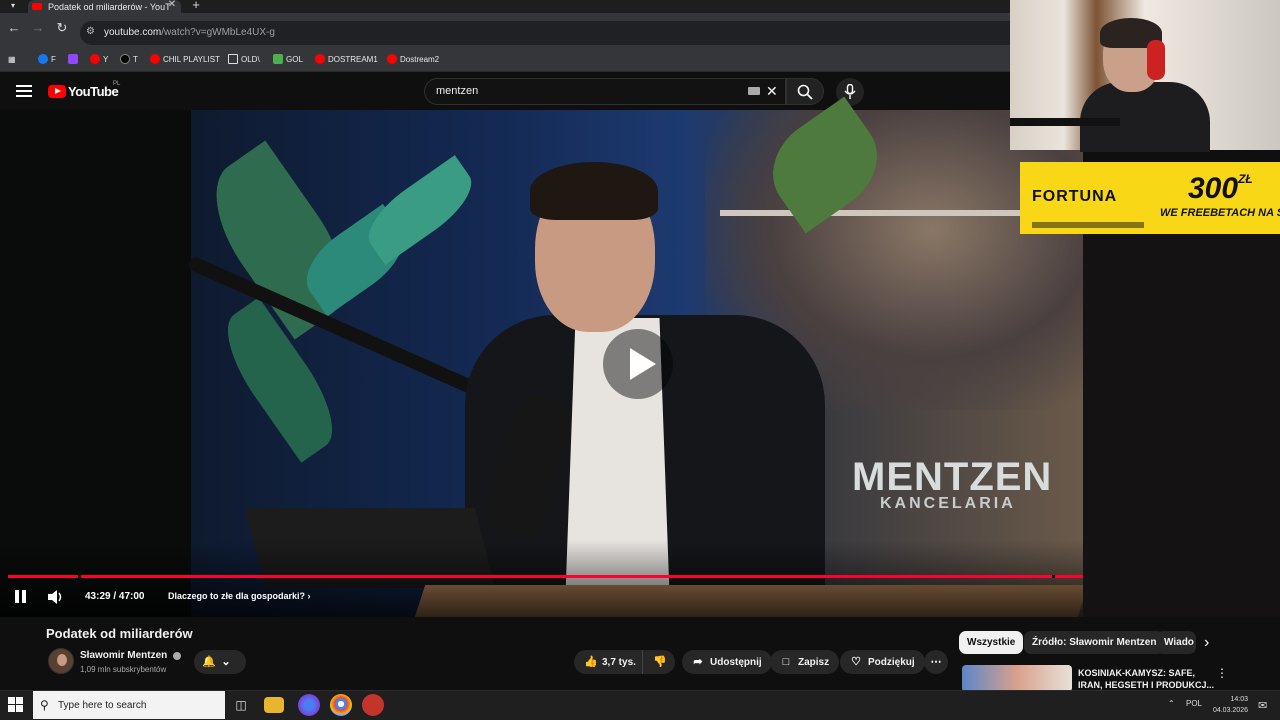  What do you see at coordinates (991, 642) in the screenshot?
I see `chip-all: Wszystkie` at bounding box center [991, 642].